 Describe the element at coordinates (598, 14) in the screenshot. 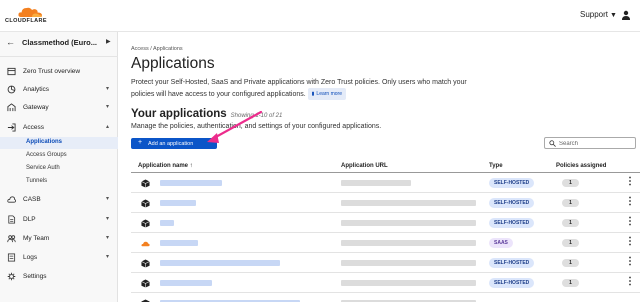

I see `support-menu: Support ▼` at that location.